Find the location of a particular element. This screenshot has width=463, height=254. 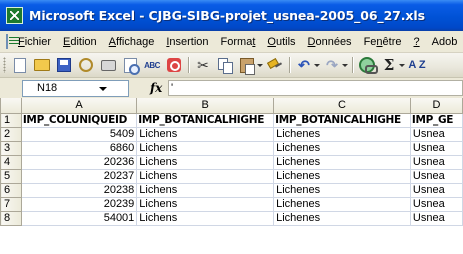

copy-button is located at coordinates (225, 65).